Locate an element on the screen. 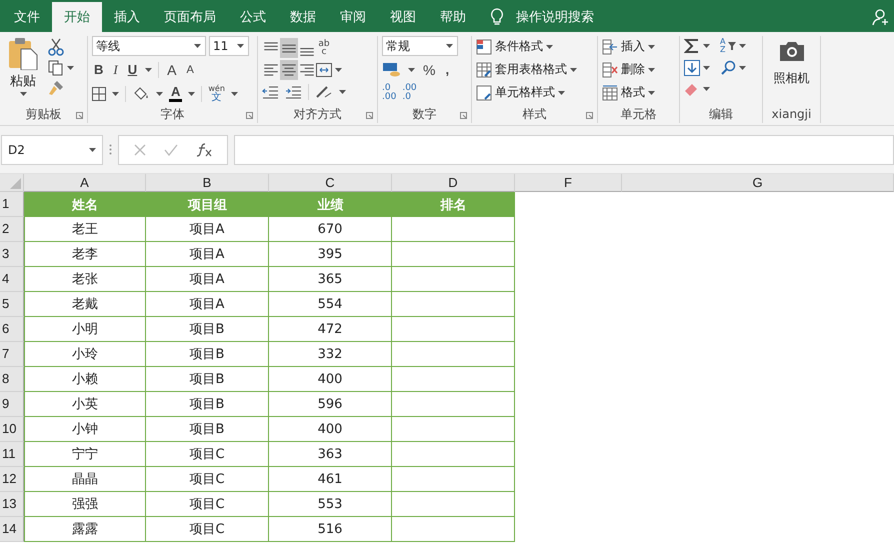 This screenshot has width=894, height=554. comma-style-button: , is located at coordinates (447, 70).